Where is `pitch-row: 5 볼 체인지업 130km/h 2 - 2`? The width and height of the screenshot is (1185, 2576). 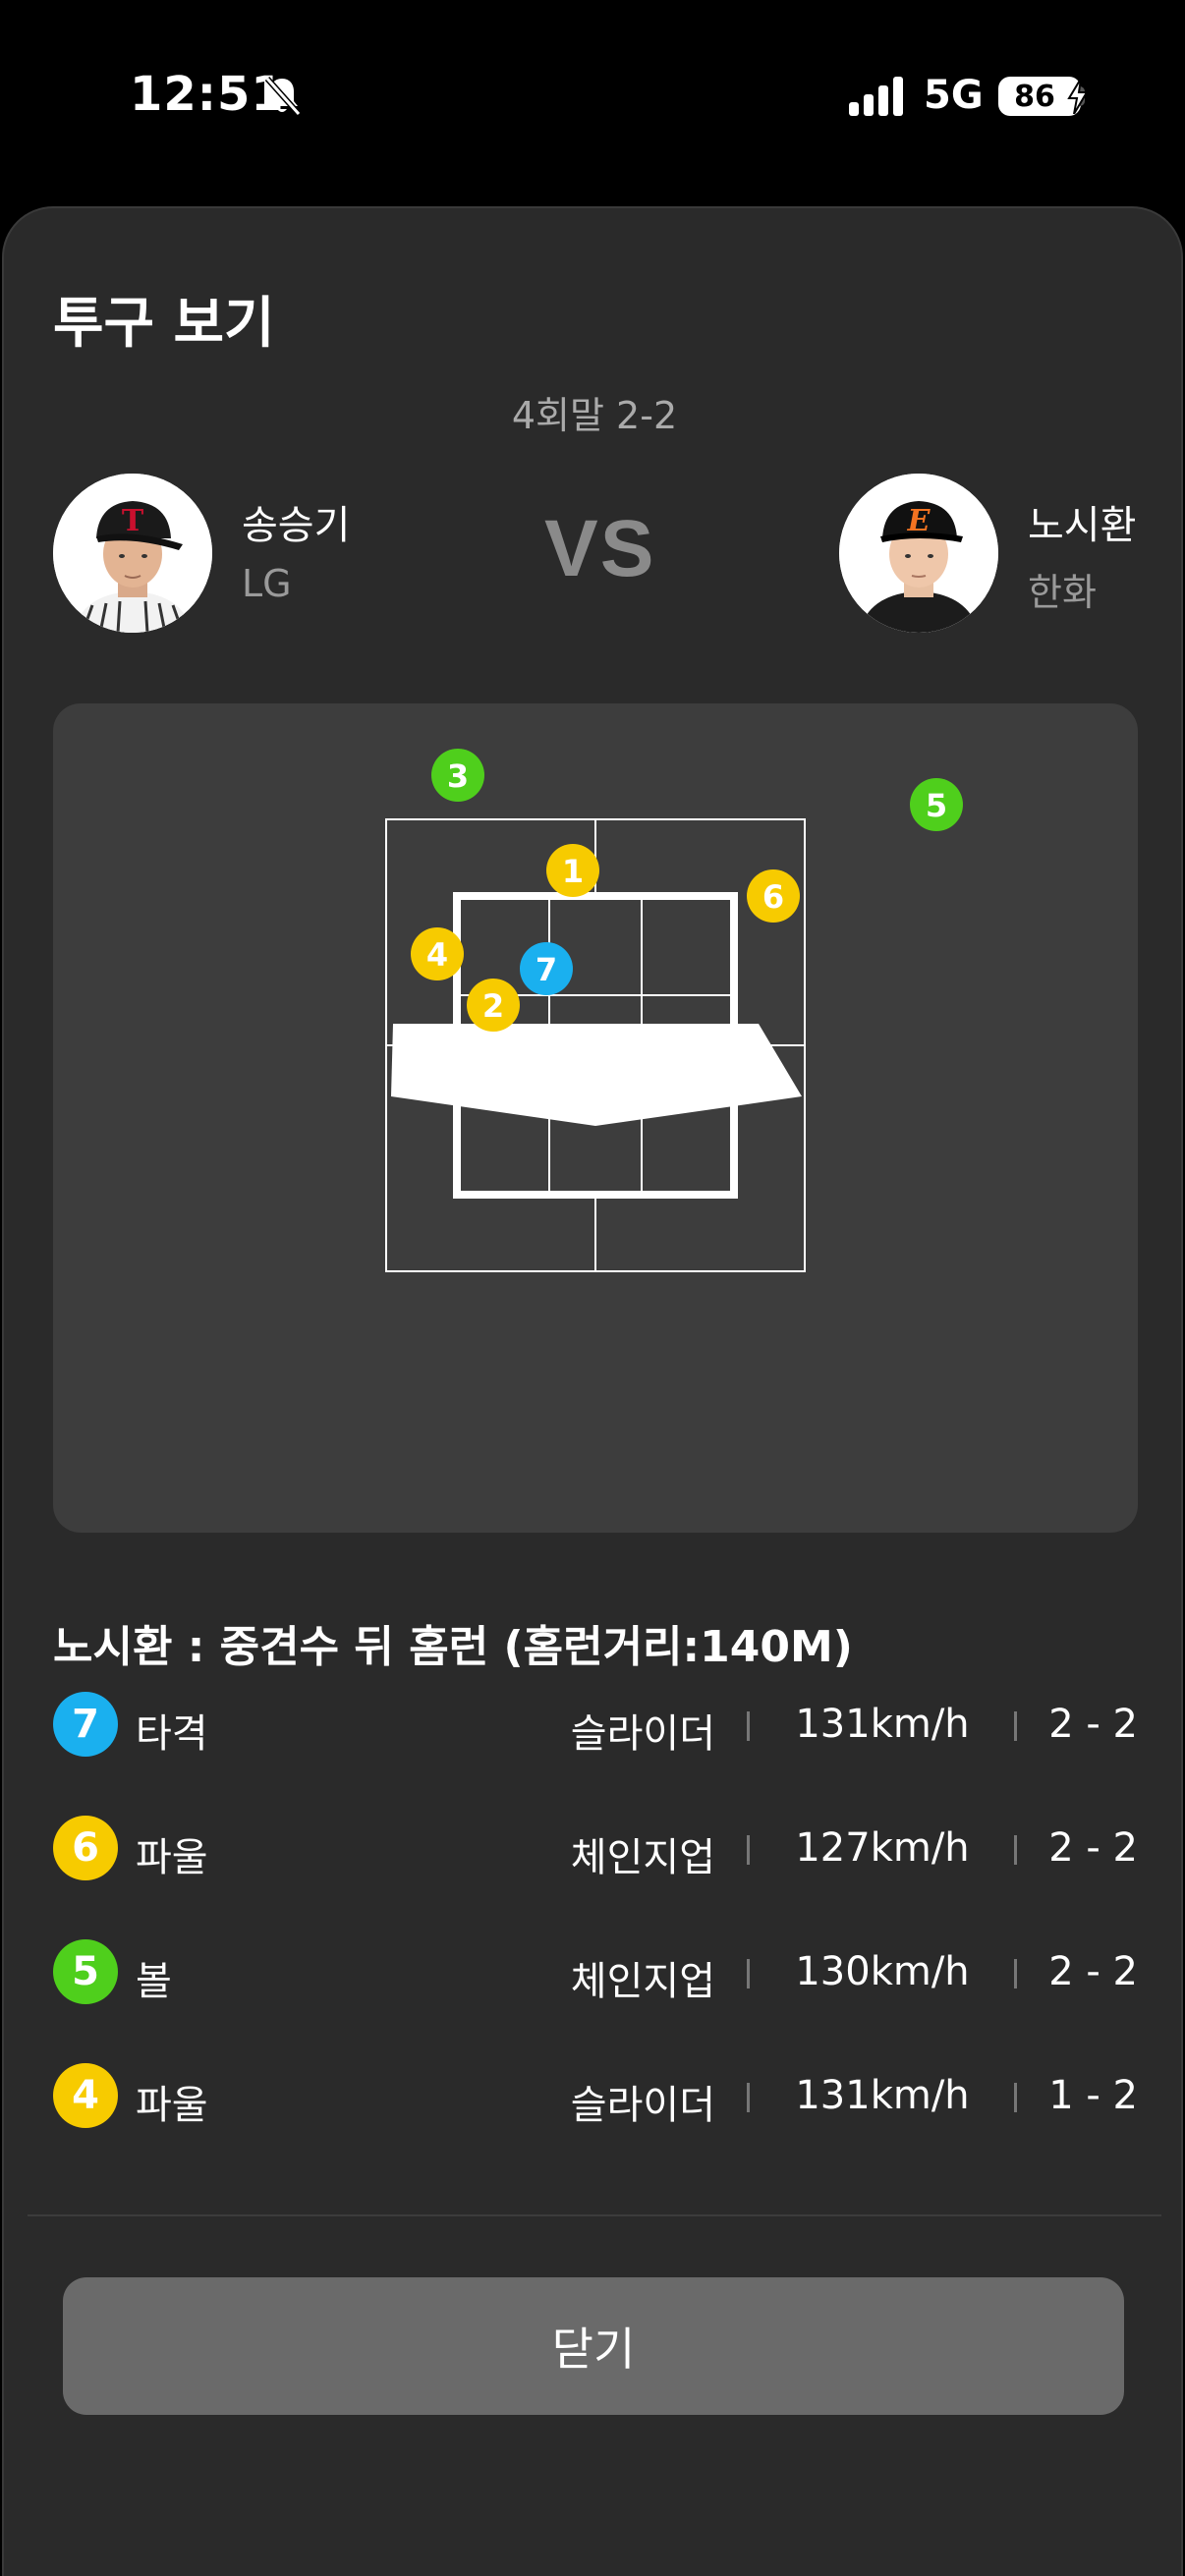 pitch-row: 5 볼 체인지업 130km/h 2 - 2 is located at coordinates (596, 1971).